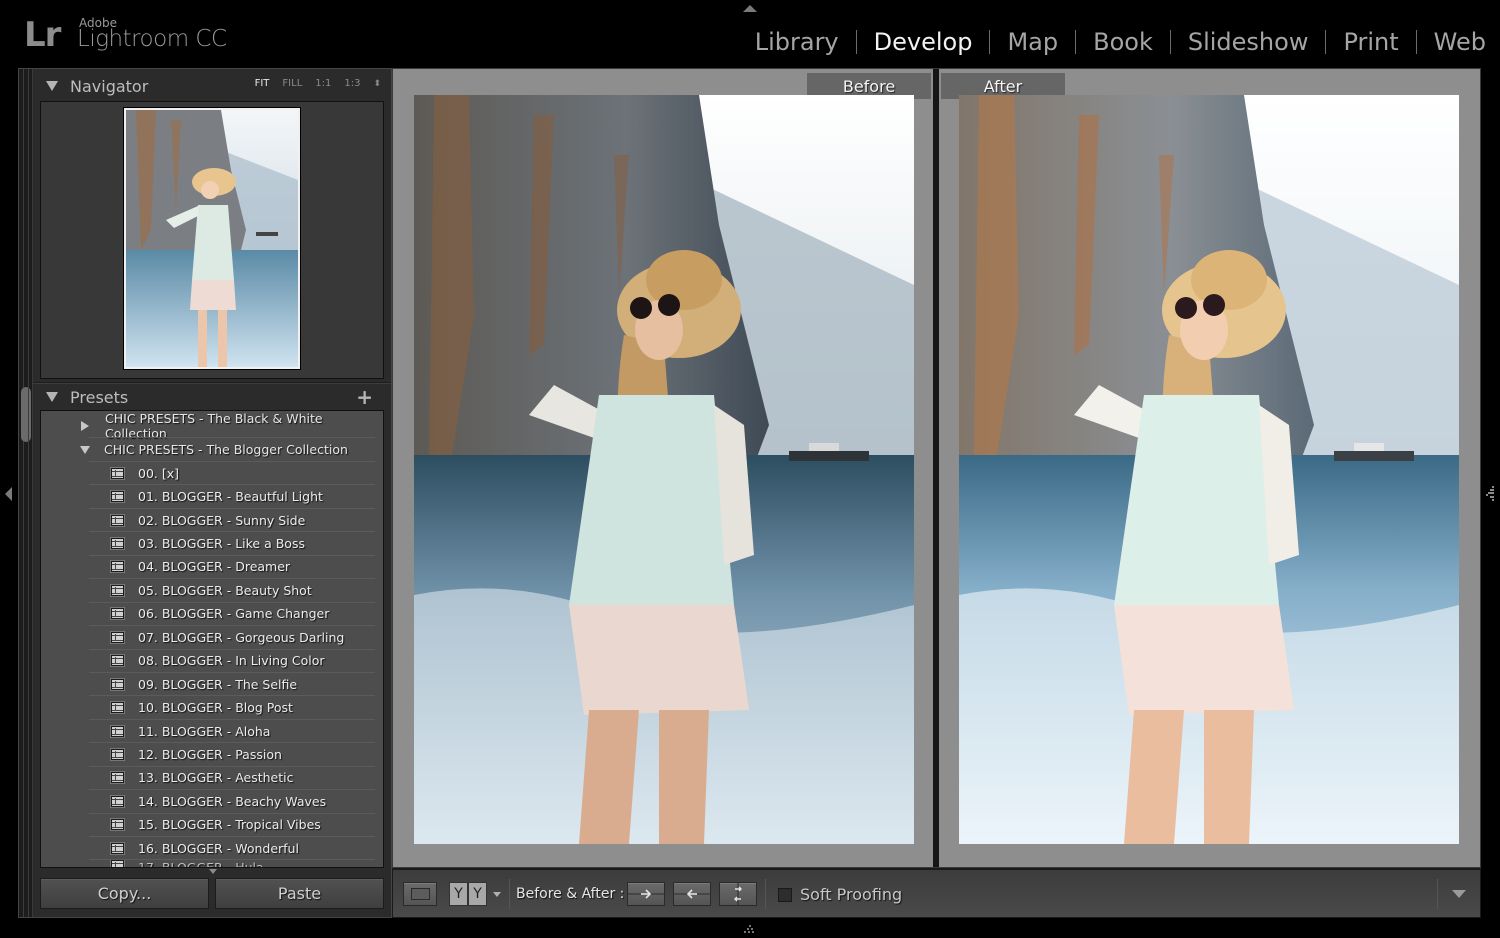  I want to click on zoom-fit: FIT, so click(262, 83).